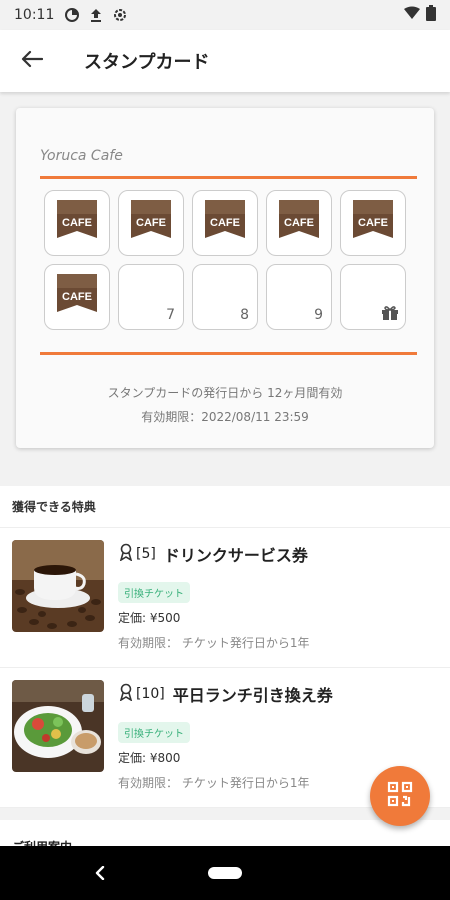  Describe the element at coordinates (120, 15) in the screenshot. I see `settings-icon` at that location.